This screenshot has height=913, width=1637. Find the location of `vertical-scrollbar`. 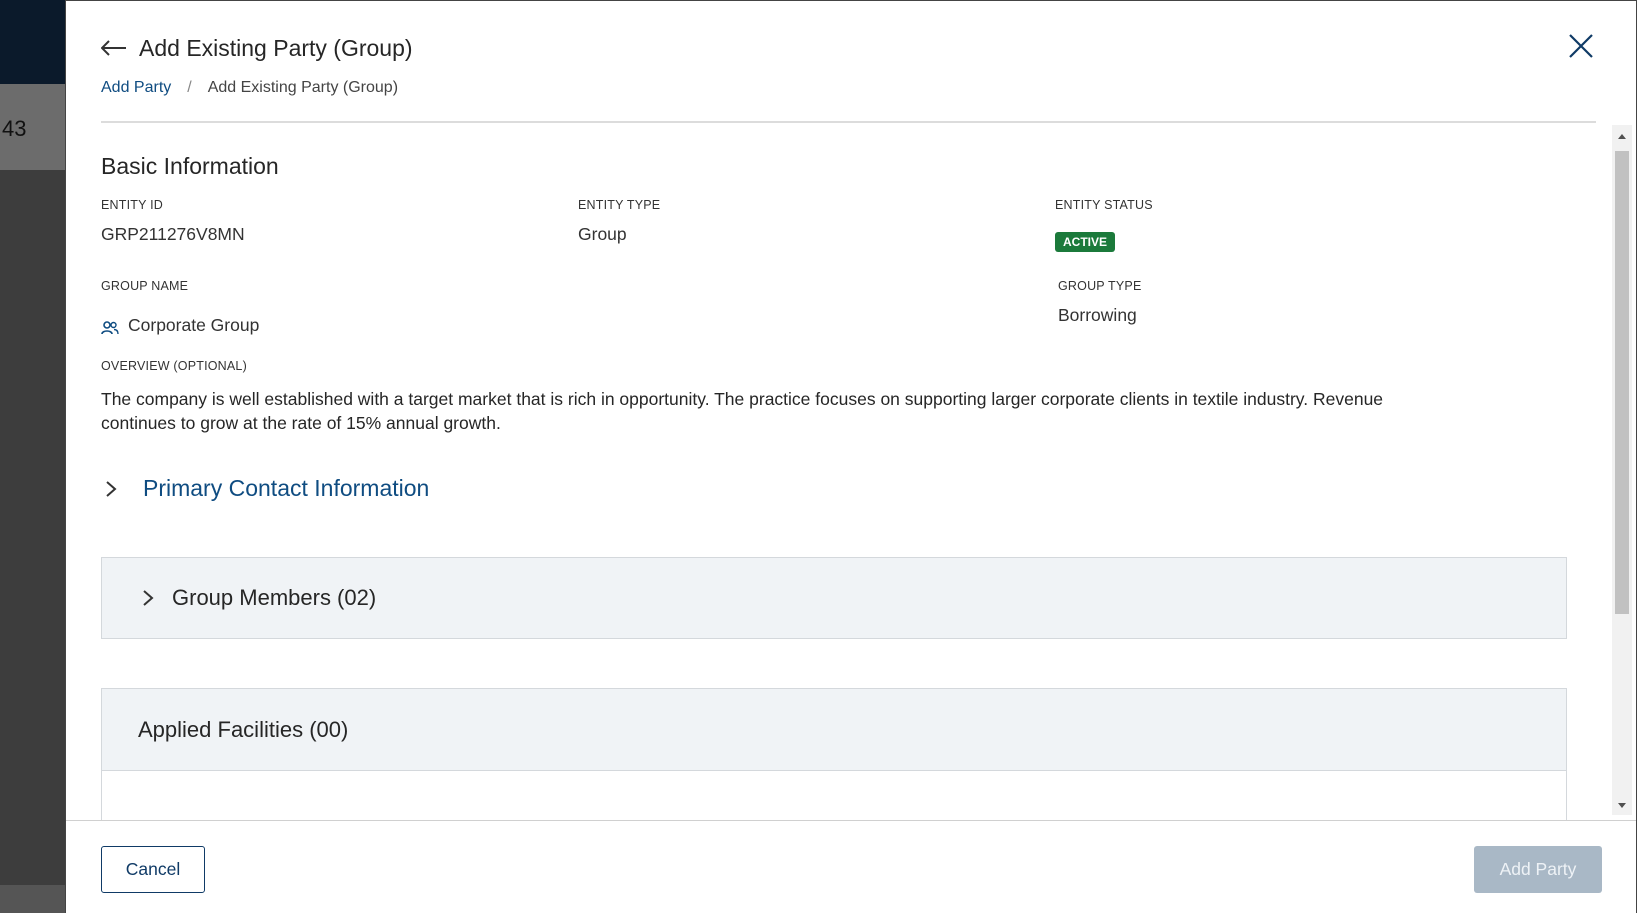

vertical-scrollbar is located at coordinates (1622, 470).